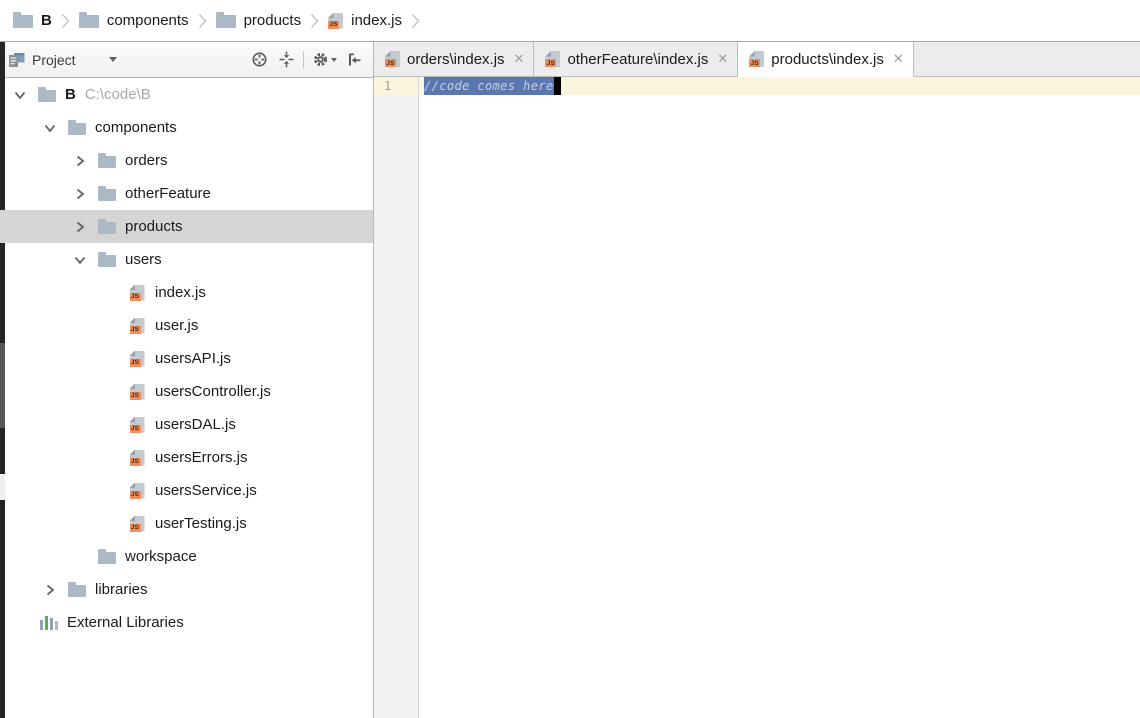  Describe the element at coordinates (46, 20) in the screenshot. I see `breadcrumb-label: B` at that location.